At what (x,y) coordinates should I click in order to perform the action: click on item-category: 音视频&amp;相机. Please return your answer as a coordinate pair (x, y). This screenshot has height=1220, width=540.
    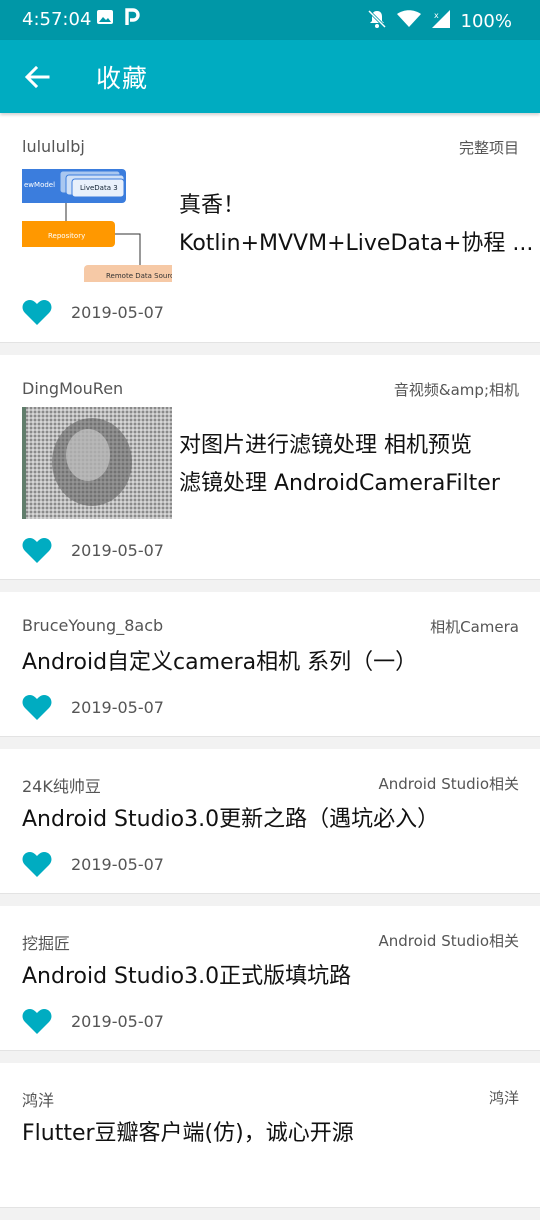
    Looking at the image, I should click on (456, 389).